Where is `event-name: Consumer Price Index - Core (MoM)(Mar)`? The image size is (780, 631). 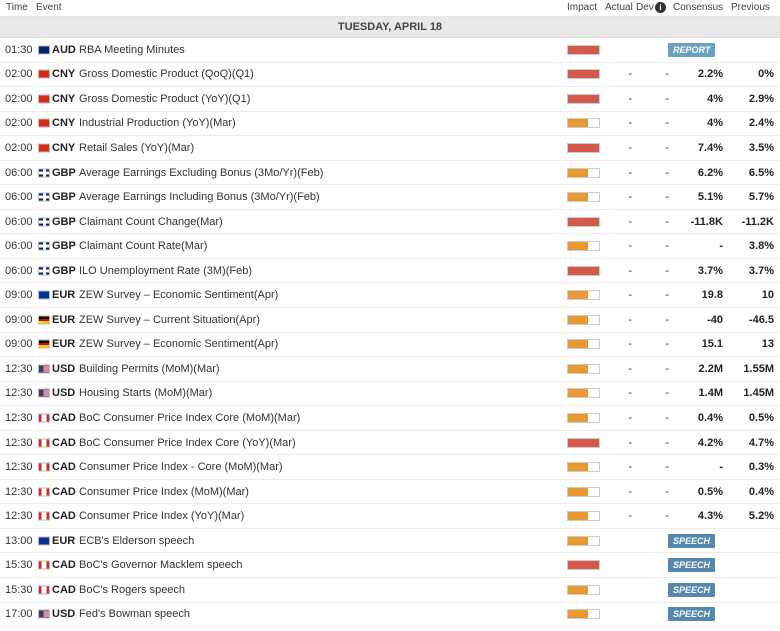
event-name: Consumer Price Index - Core (MoM)(Mar) is located at coordinates (181, 467).